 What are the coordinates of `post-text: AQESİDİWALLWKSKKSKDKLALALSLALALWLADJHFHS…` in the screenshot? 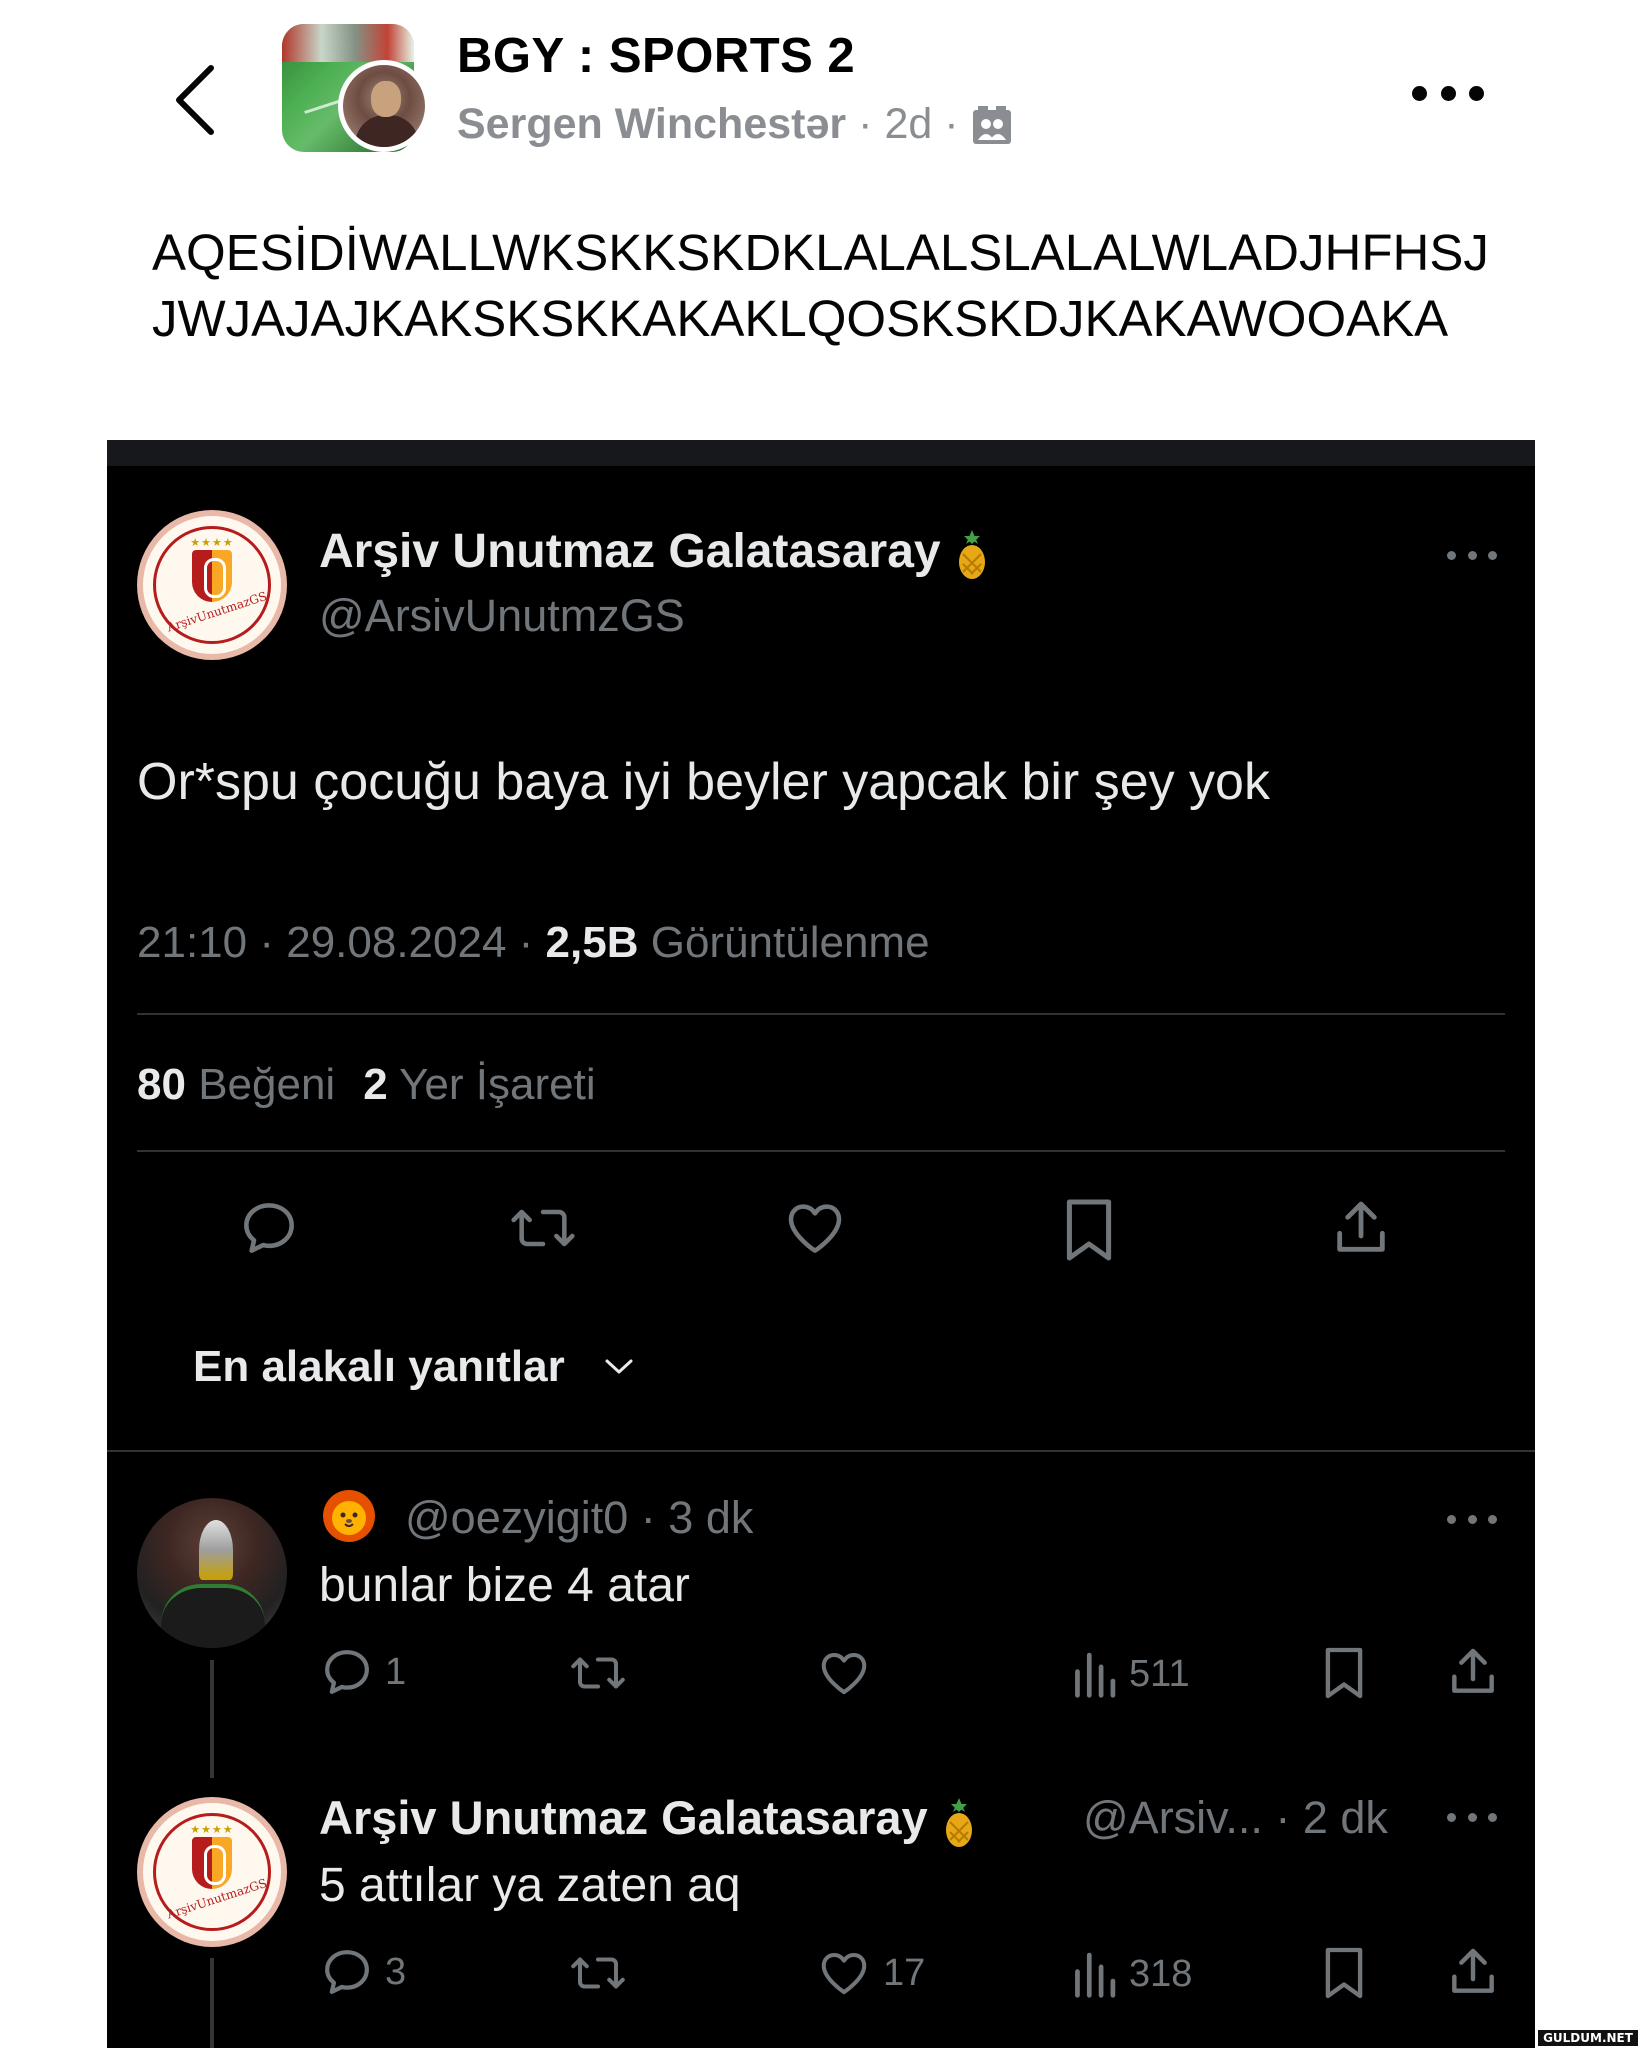 It's located at (820, 285).